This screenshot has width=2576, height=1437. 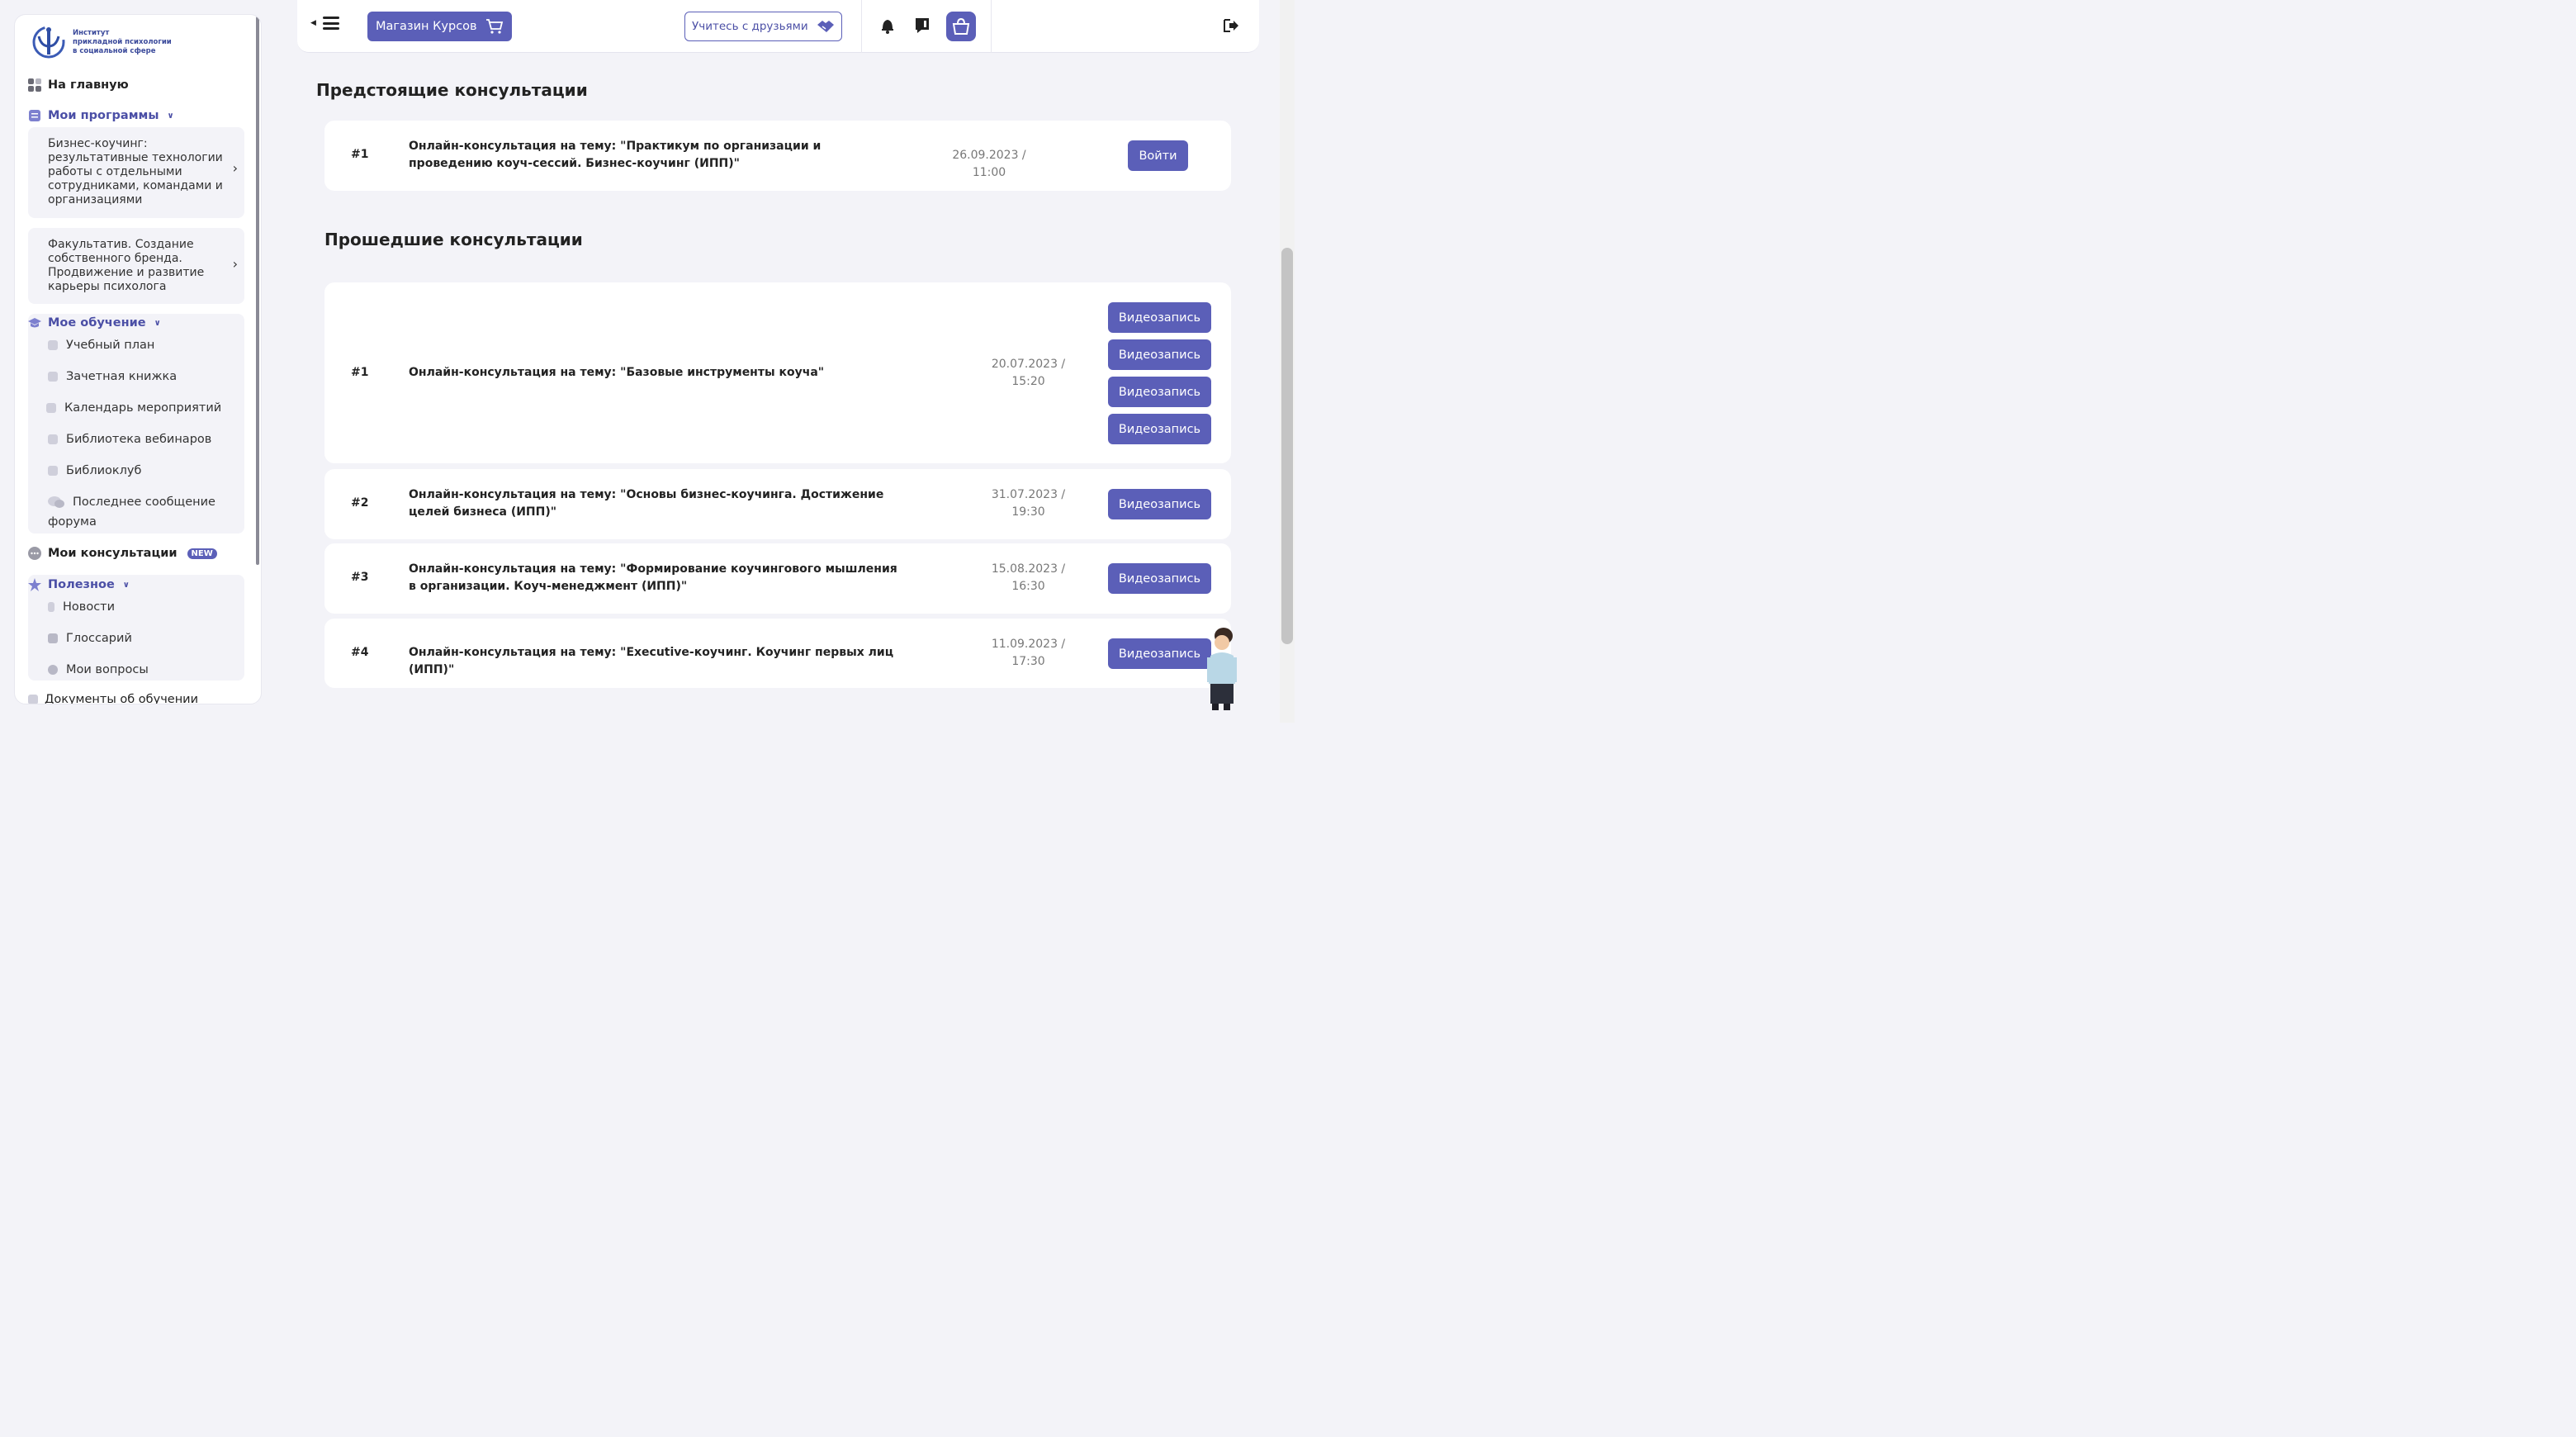 What do you see at coordinates (360, 373) in the screenshot?
I see `row-number: #1` at bounding box center [360, 373].